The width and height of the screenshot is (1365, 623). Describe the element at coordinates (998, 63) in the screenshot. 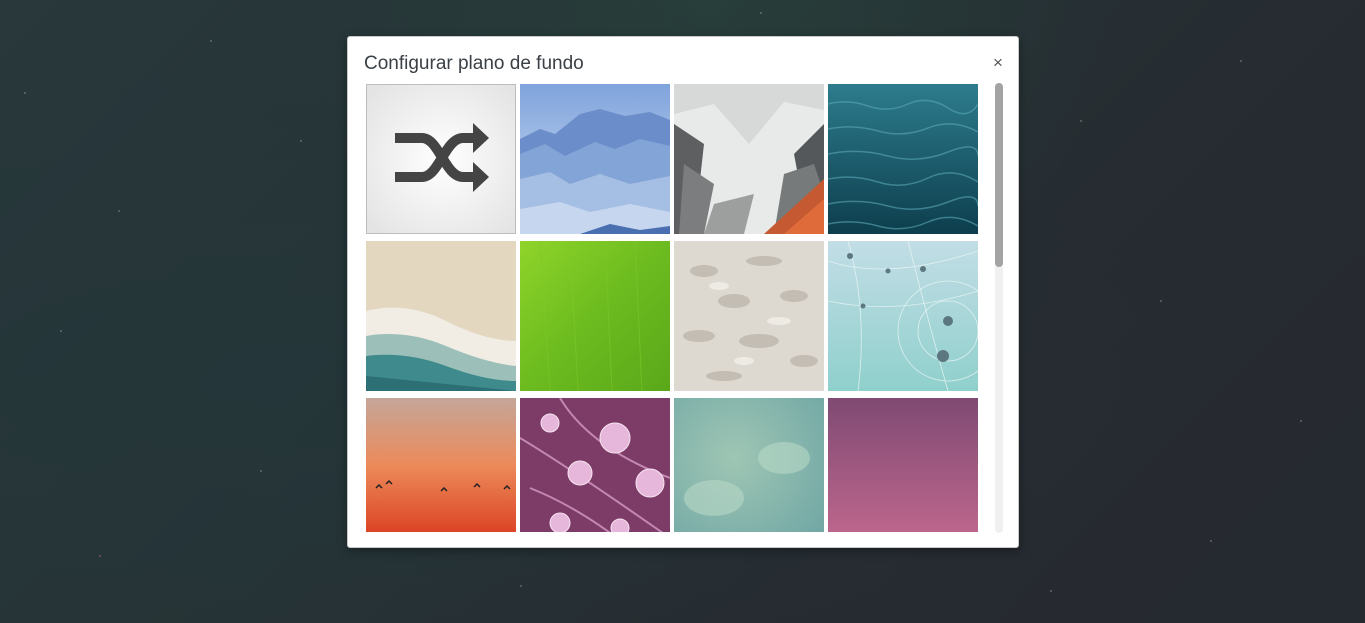

I see `close-button: ×` at that location.